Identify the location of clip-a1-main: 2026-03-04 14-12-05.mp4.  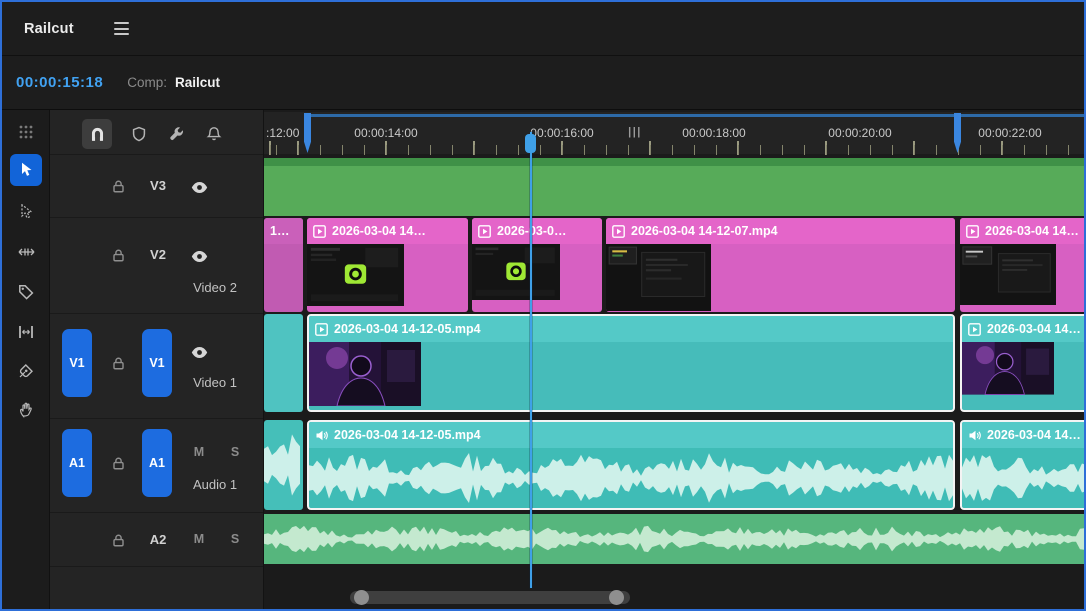
(631, 465).